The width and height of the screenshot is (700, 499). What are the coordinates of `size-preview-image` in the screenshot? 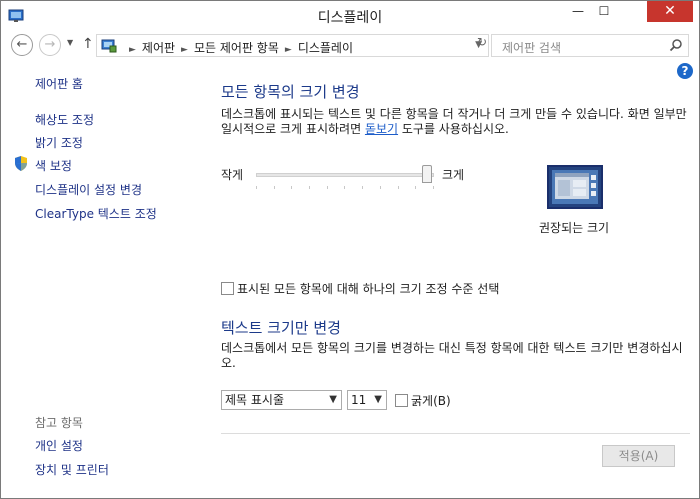 It's located at (575, 187).